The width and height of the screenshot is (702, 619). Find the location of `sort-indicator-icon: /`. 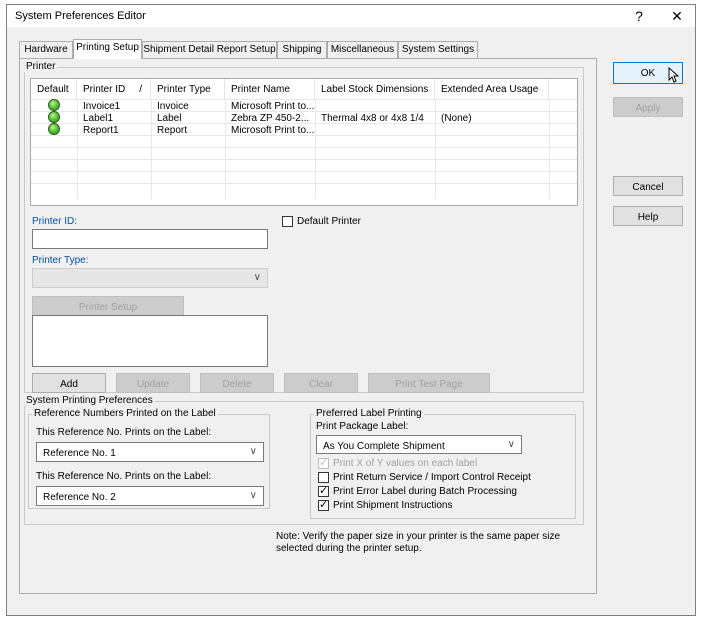

sort-indicator-icon: / is located at coordinates (141, 89).